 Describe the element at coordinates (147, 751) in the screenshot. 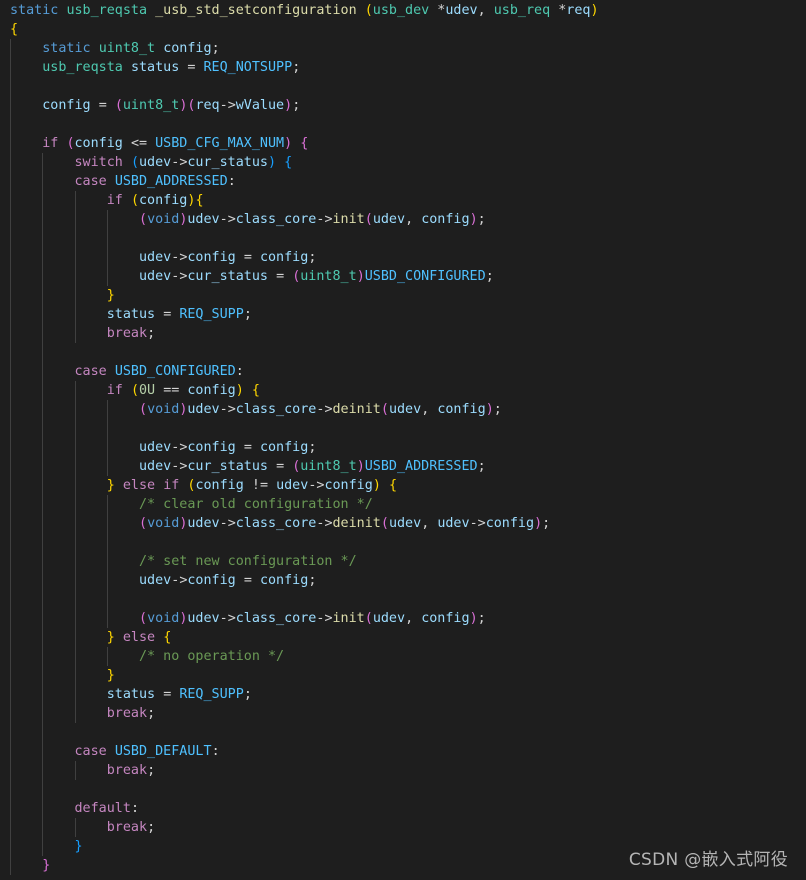

I see `code-line: case USBD_DEFAULT:` at that location.